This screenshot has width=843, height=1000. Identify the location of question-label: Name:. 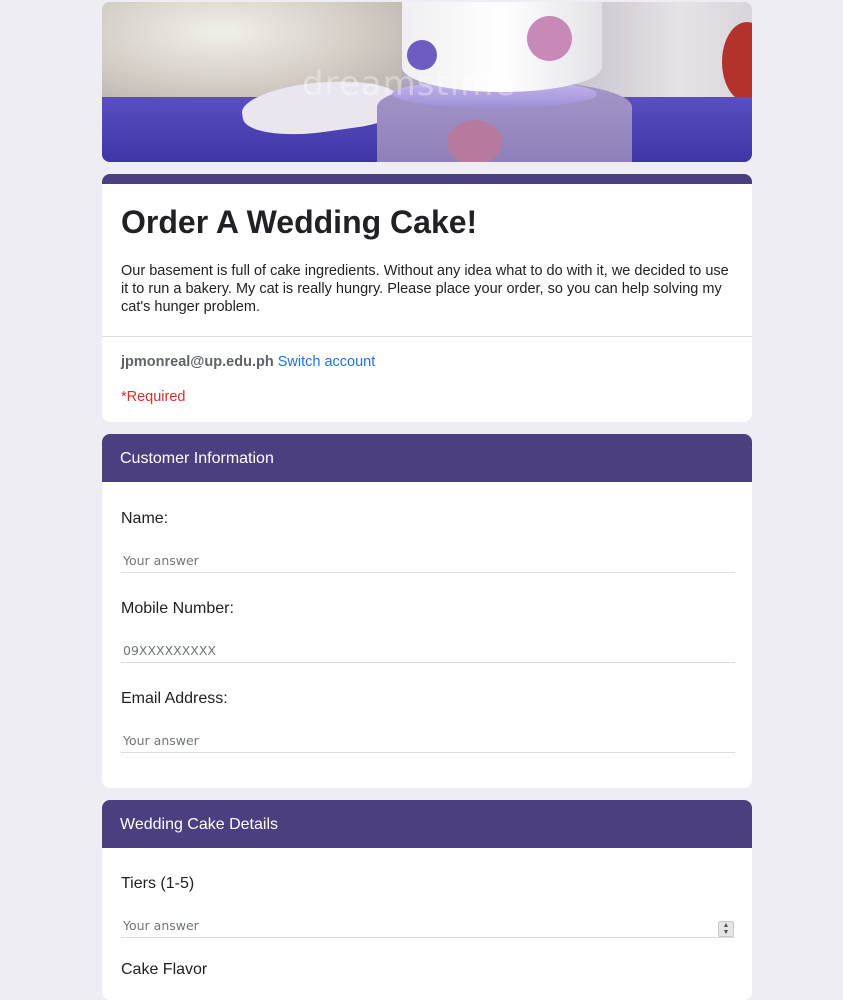
(145, 518).